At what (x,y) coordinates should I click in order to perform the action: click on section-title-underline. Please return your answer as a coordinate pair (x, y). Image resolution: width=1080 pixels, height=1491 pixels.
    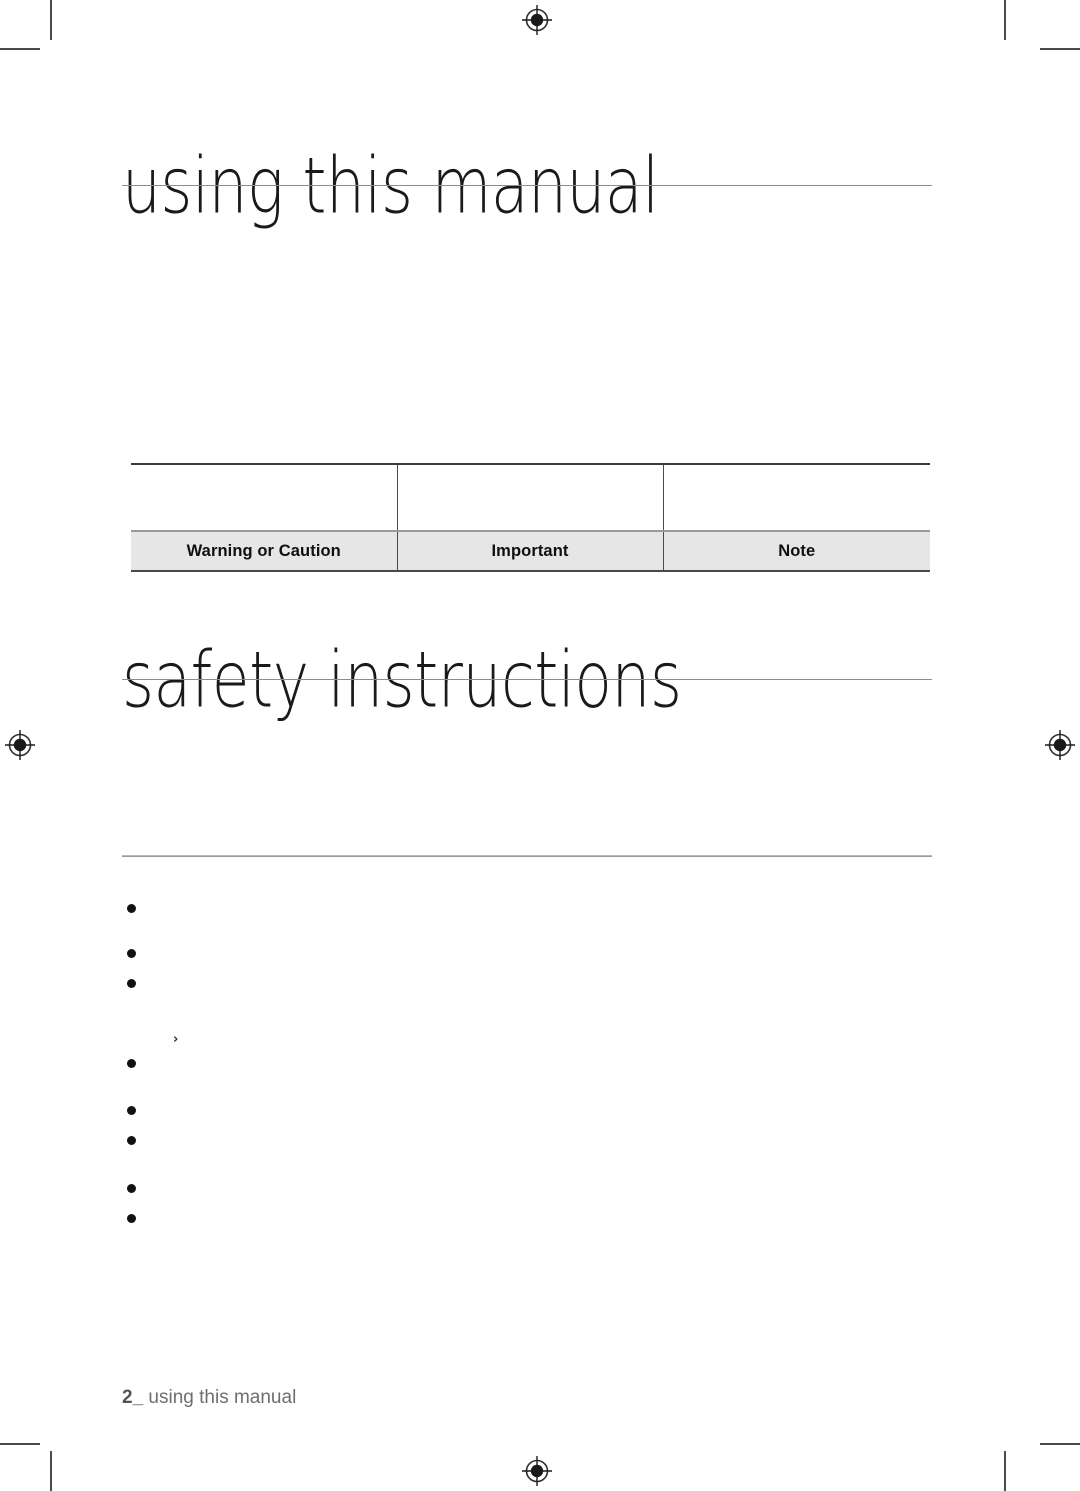
    Looking at the image, I should click on (527, 679).